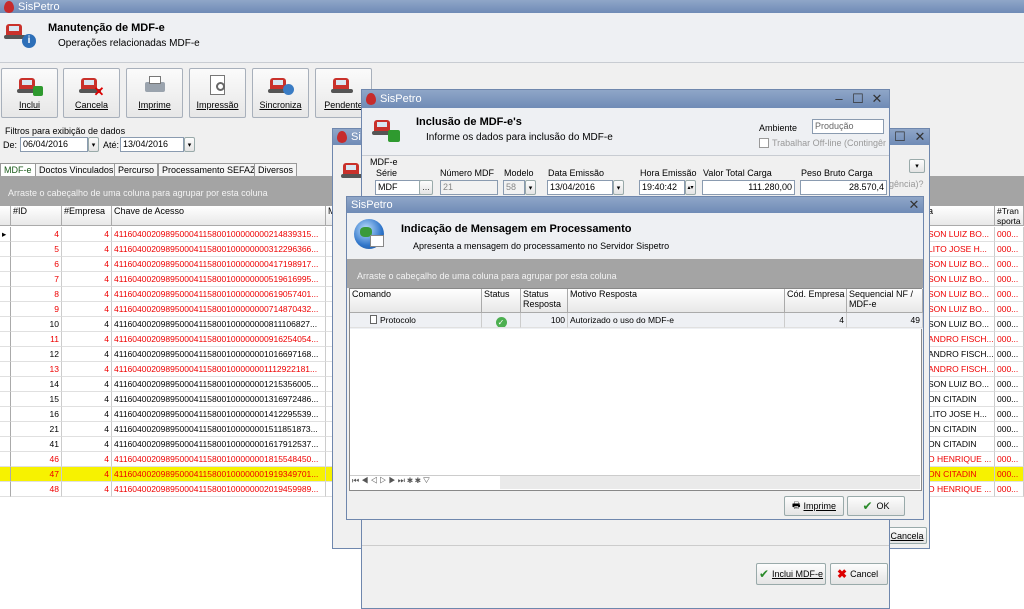 The width and height of the screenshot is (1024, 609). I want to click on inclusao-cancel-label: Cancel, so click(864, 574).